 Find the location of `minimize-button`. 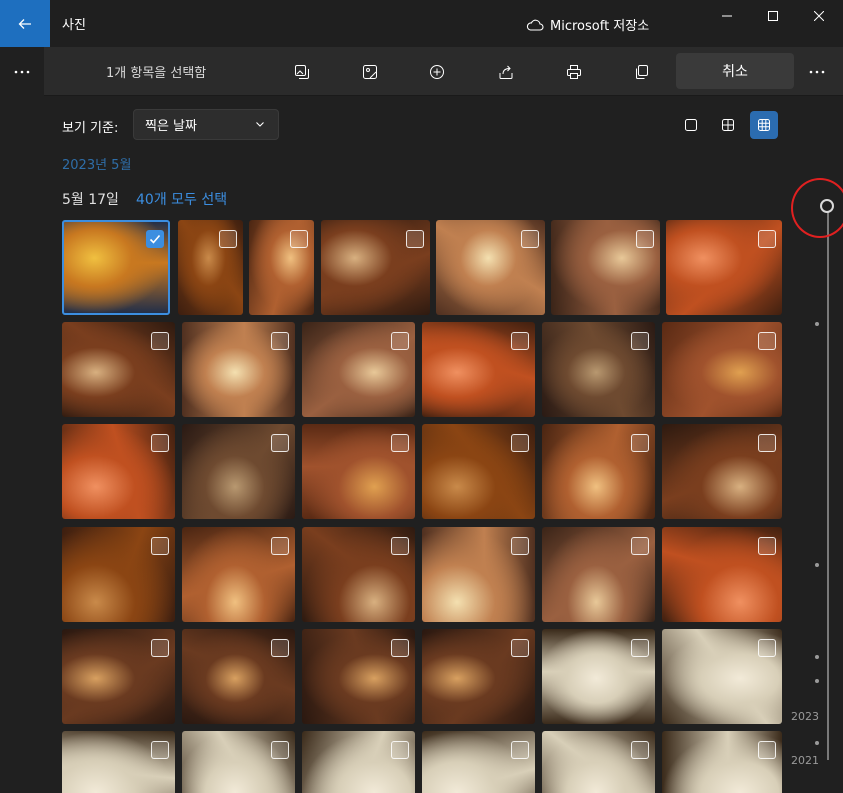

minimize-button is located at coordinates (727, 16).